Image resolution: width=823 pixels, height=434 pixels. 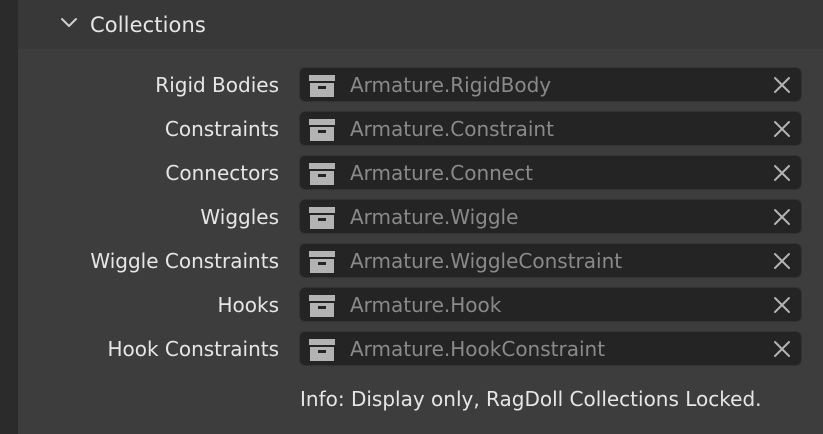 I want to click on collection-field: Armature.Hook, so click(x=550, y=304).